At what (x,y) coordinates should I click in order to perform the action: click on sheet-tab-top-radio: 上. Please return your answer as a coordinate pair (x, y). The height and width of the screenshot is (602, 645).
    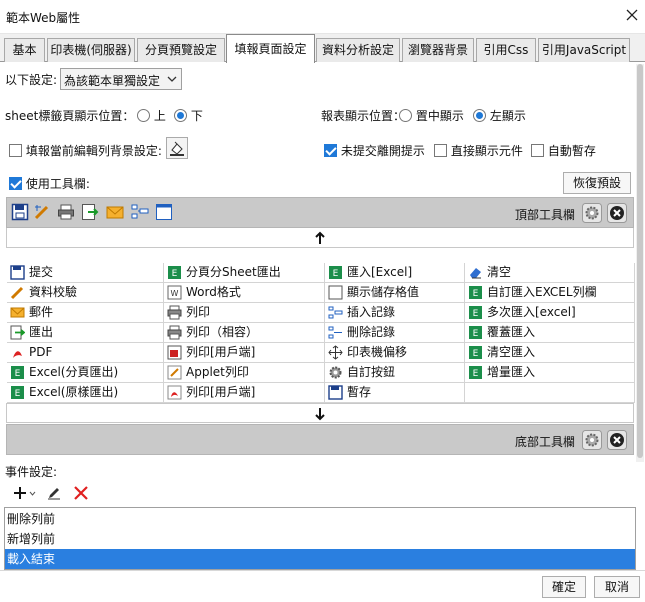
    Looking at the image, I should click on (151, 115).